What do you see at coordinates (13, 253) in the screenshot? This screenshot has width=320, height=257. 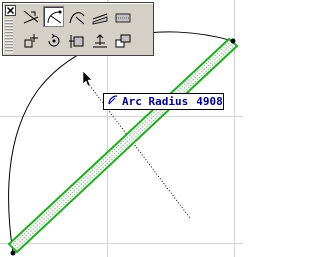 I see `node-start` at bounding box center [13, 253].